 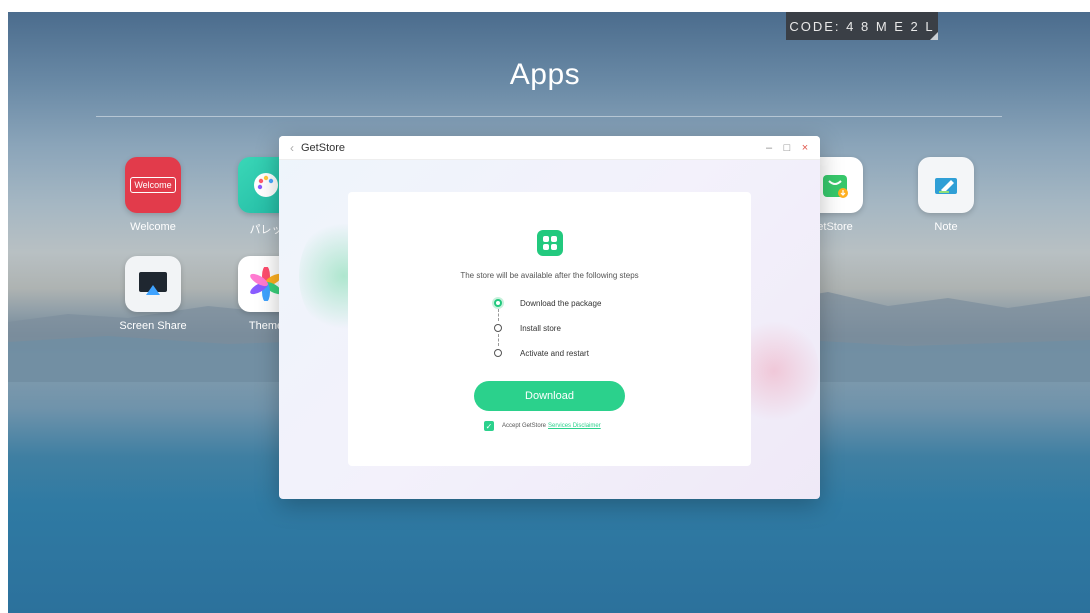 I want to click on app-screen-share: Screen Share, so click(x=153, y=294).